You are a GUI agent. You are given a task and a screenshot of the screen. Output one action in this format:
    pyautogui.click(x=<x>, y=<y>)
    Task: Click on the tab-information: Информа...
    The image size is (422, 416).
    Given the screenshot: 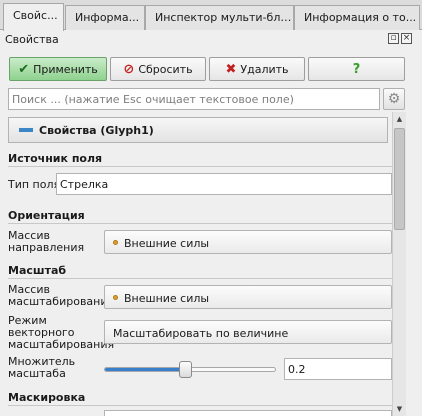 What is the action you would take?
    pyautogui.click(x=105, y=17)
    